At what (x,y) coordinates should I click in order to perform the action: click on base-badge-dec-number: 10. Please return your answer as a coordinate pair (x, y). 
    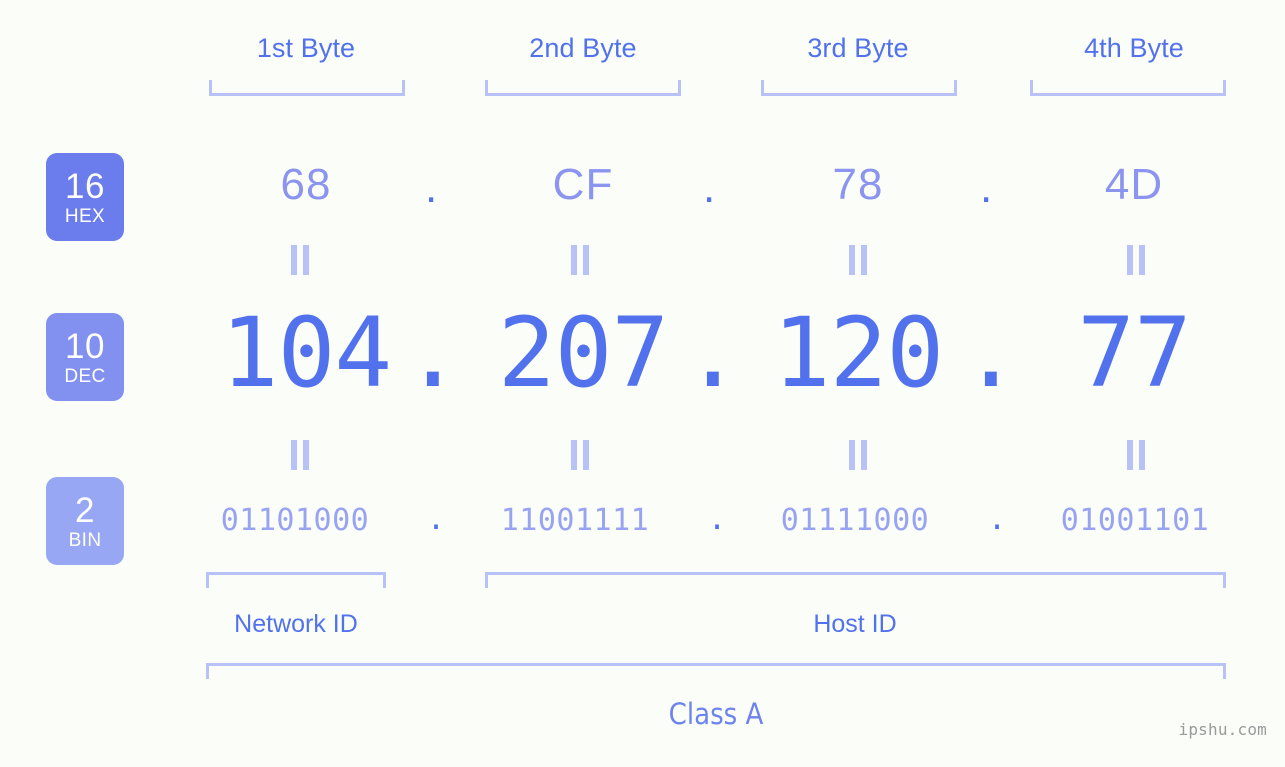
    Looking at the image, I should click on (85, 346).